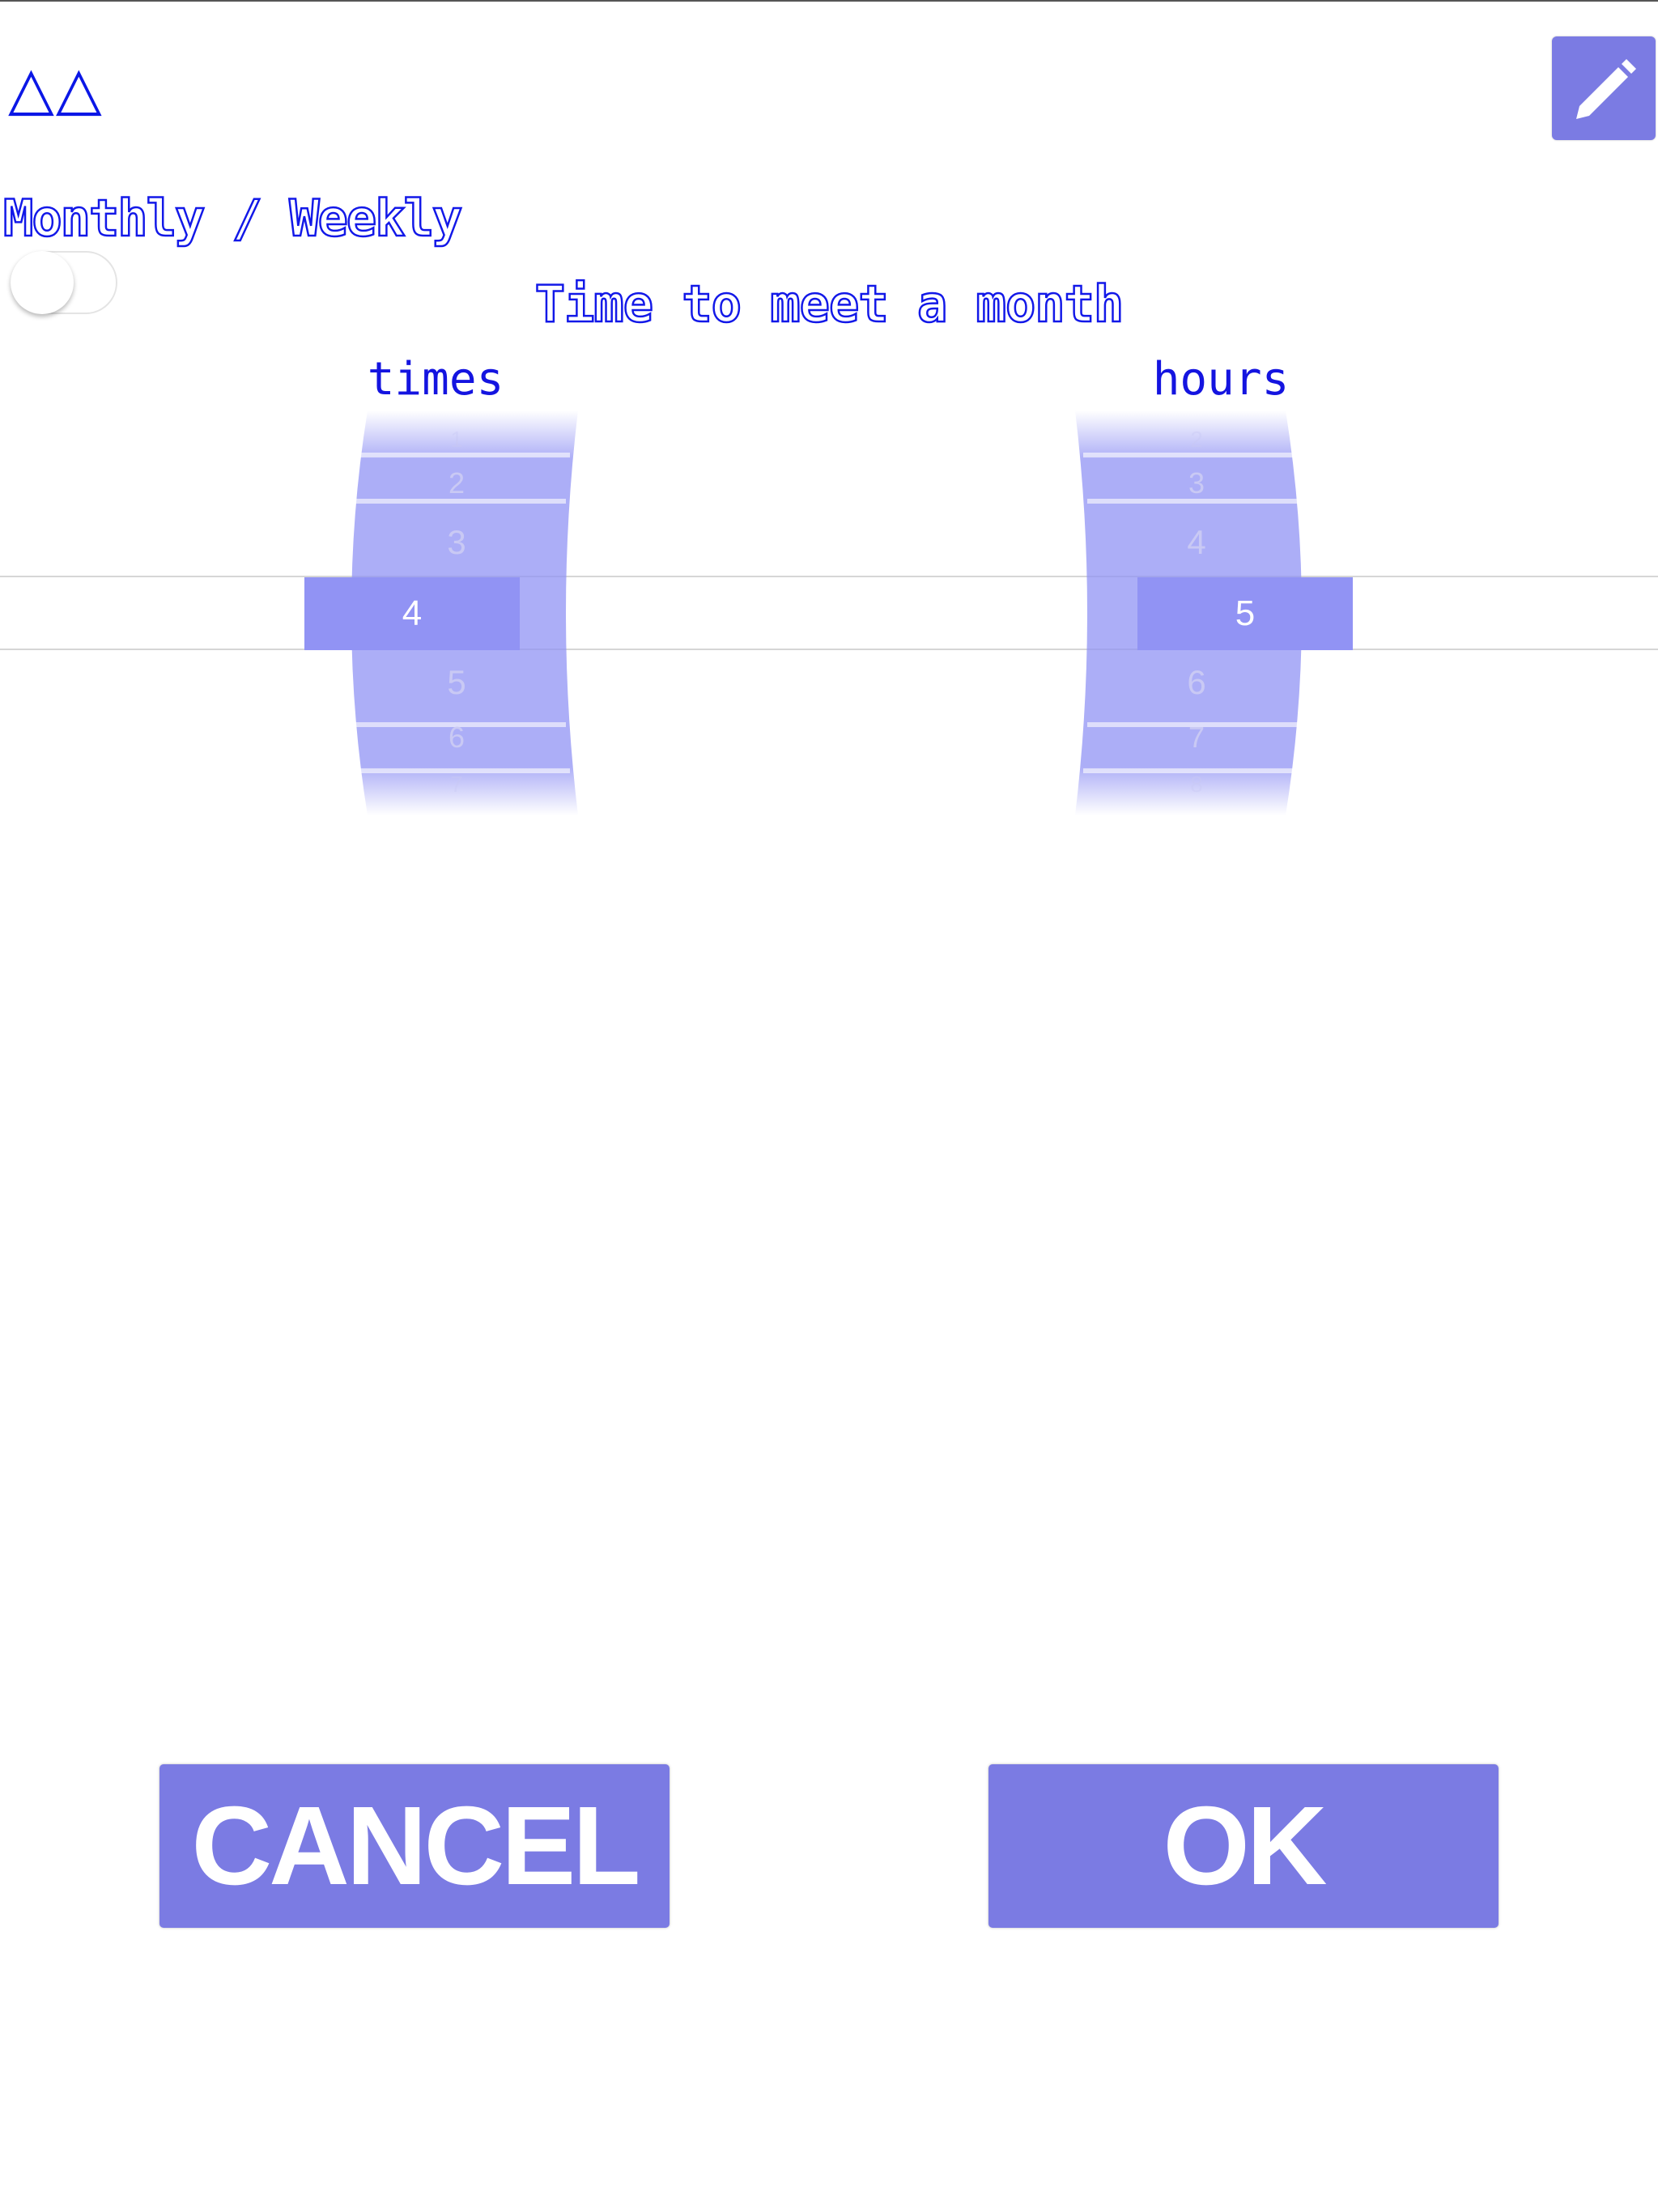  Describe the element at coordinates (233, 219) in the screenshot. I see `mode-label: Monthly / Weekly` at that location.